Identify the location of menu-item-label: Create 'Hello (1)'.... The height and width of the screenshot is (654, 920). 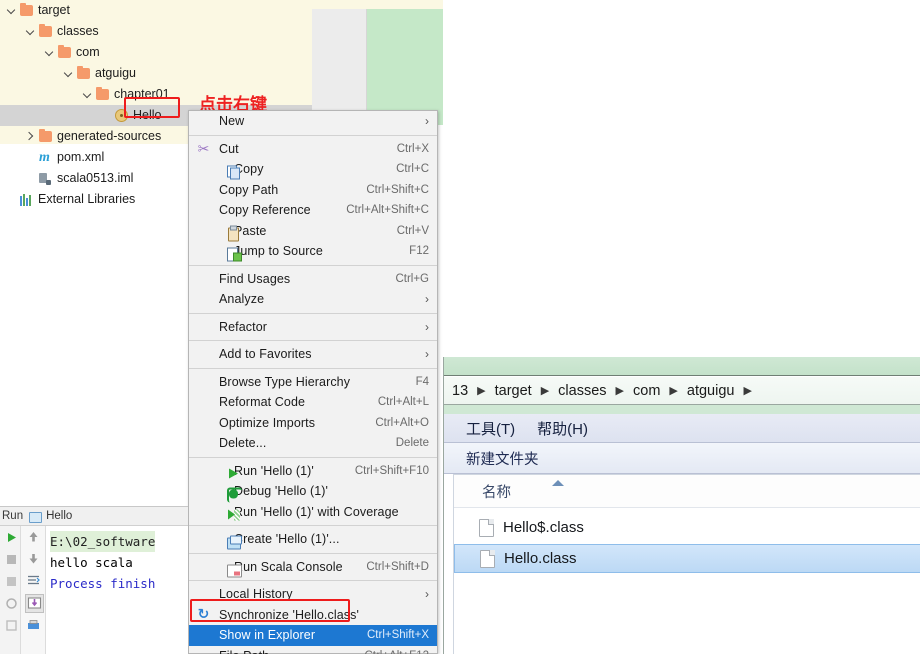
(287, 539).